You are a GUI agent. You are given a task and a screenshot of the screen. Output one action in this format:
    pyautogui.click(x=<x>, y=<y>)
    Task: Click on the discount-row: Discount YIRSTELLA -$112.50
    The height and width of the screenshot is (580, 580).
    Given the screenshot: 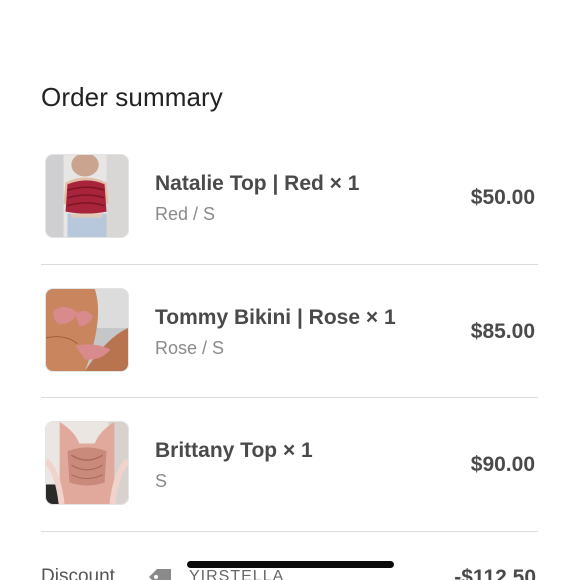 What is the action you would take?
    pyautogui.click(x=289, y=573)
    